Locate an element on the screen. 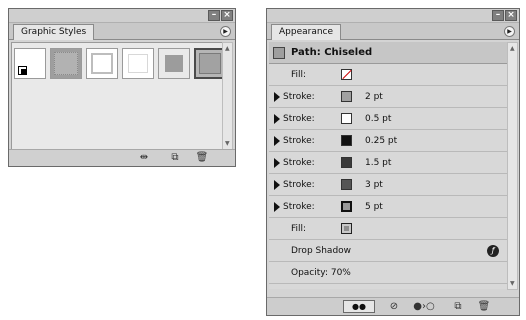 This screenshot has width=526, height=320. effect-fx-icon: ƒ is located at coordinates (493, 251).